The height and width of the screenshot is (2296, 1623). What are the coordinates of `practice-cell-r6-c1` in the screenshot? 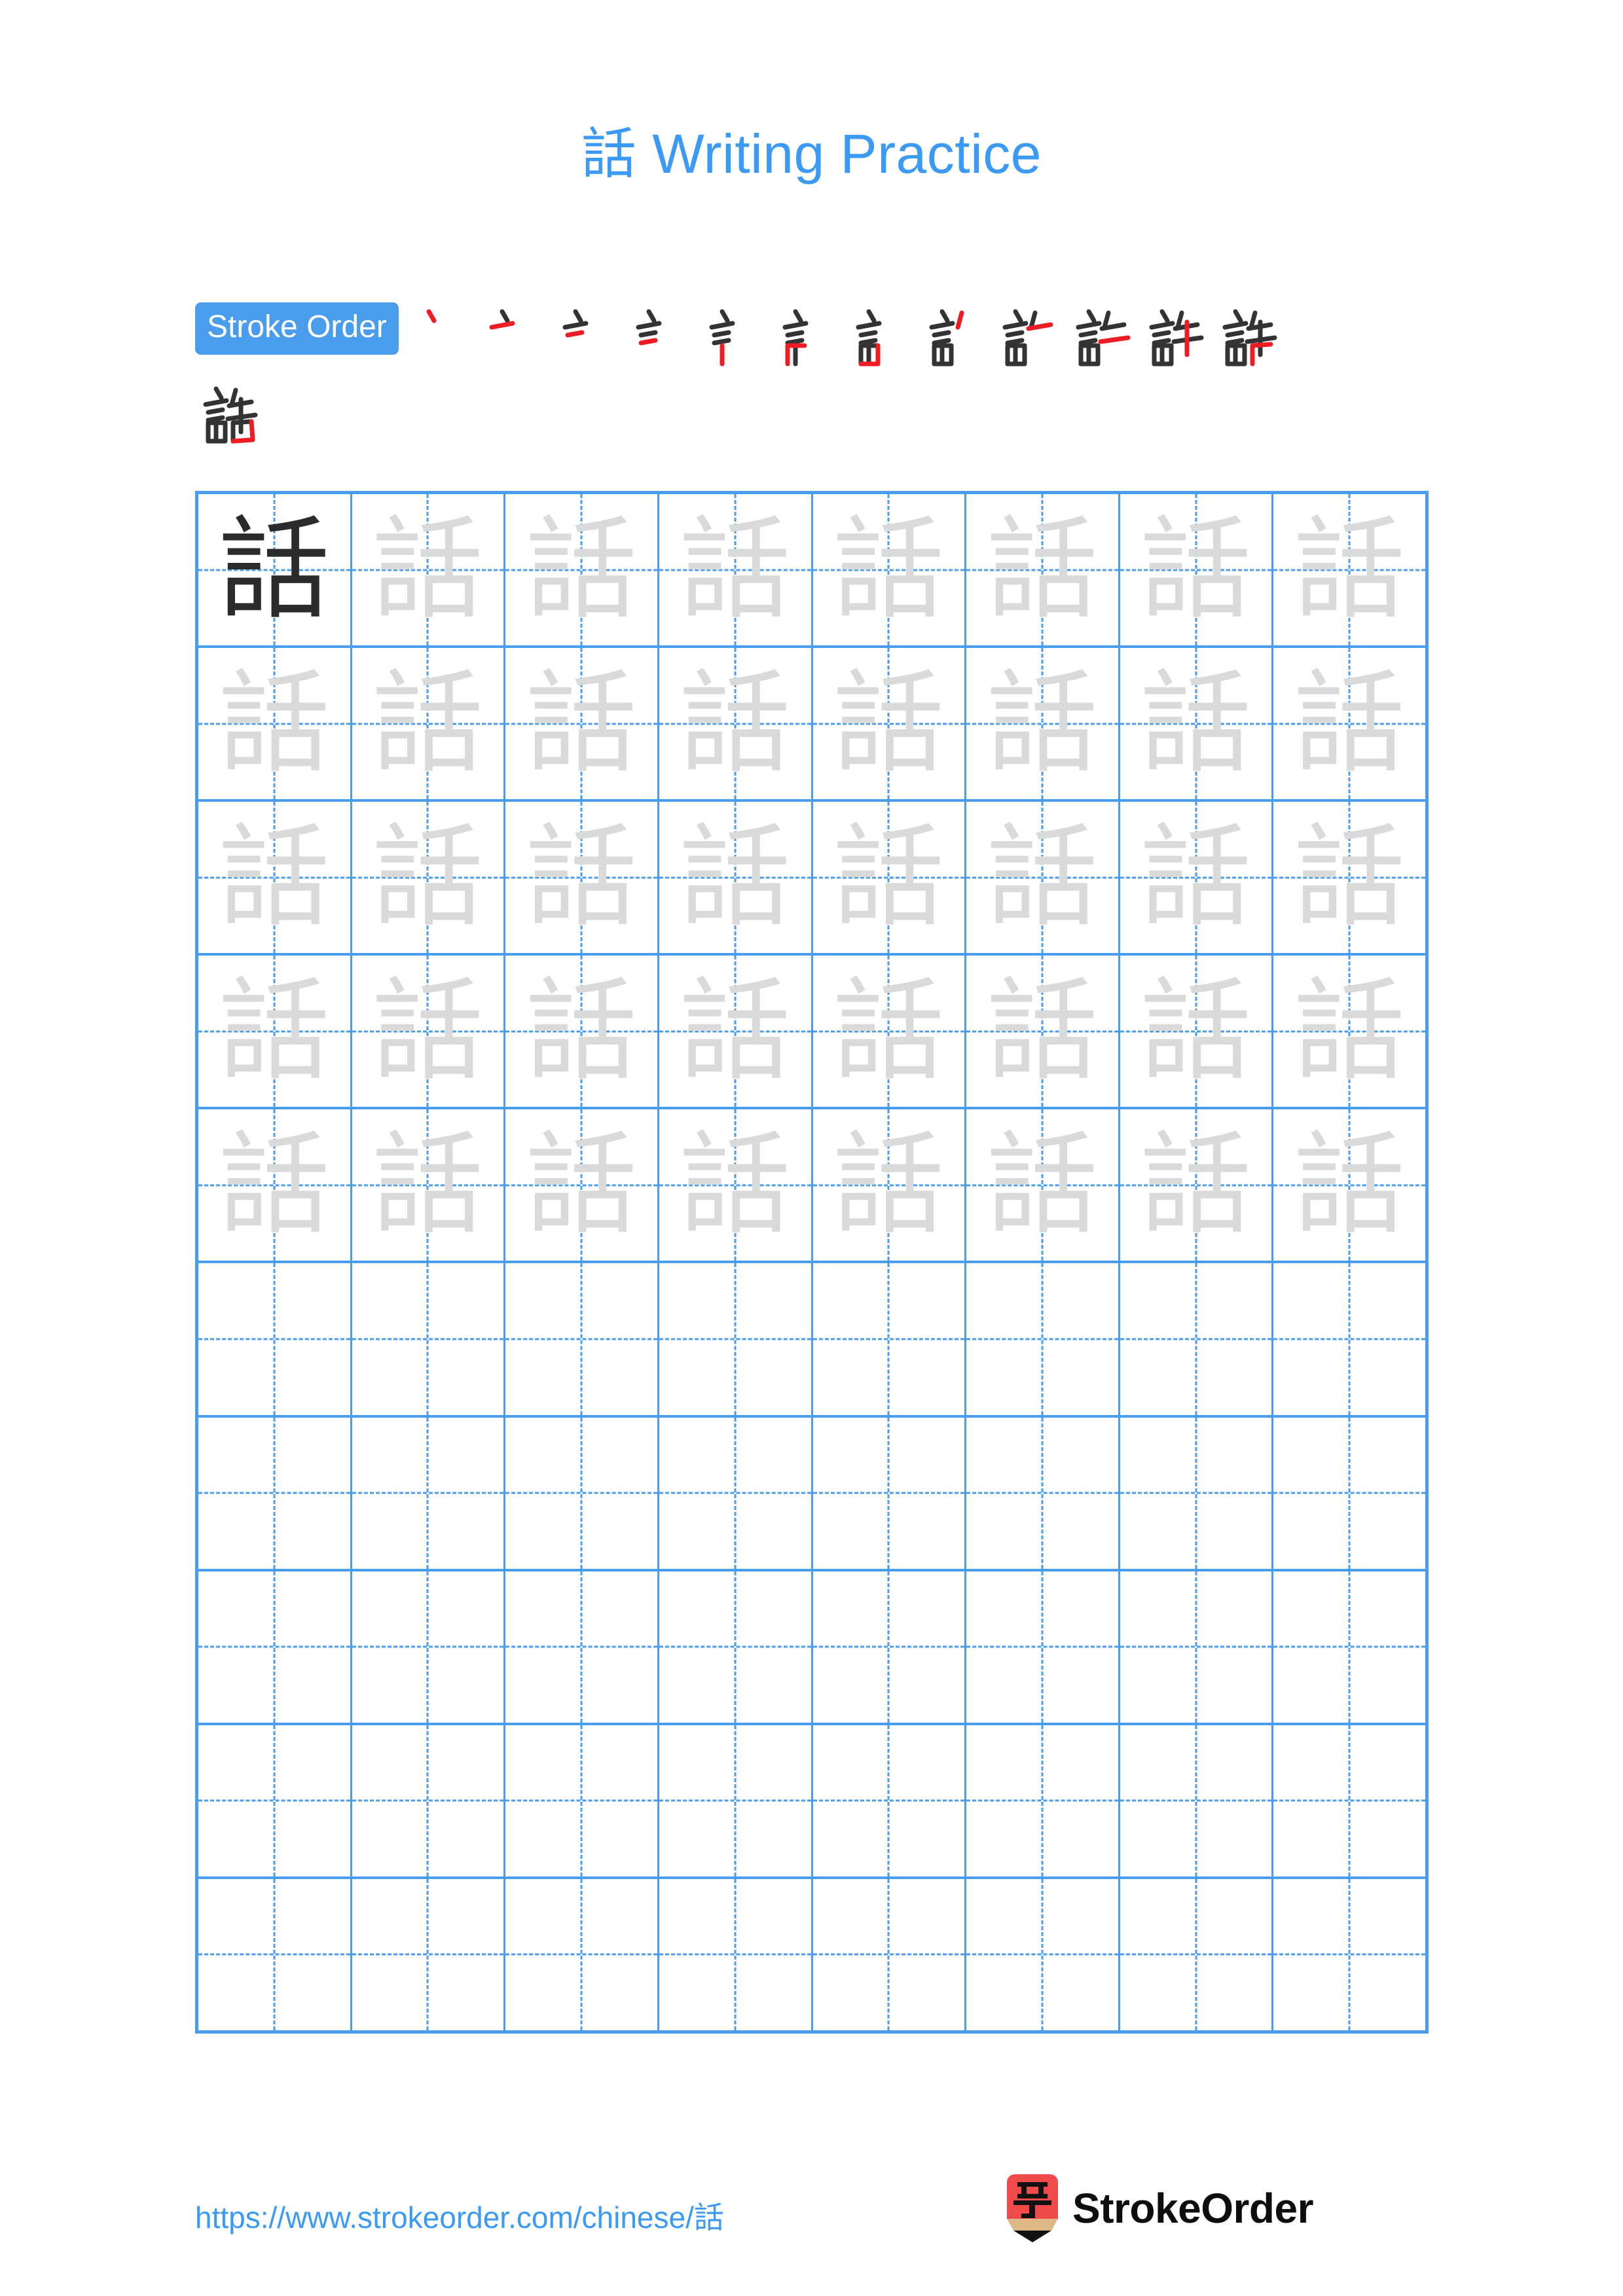 It's located at (275, 1339).